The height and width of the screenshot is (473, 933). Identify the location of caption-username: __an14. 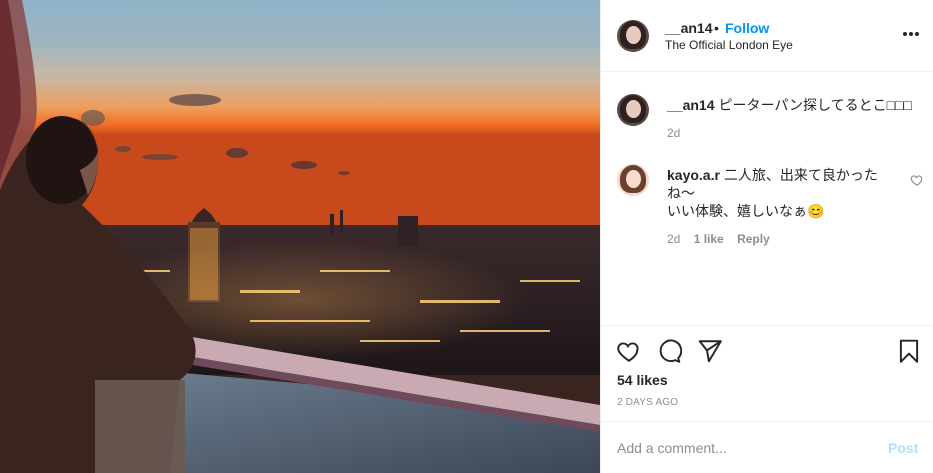
(690, 105).